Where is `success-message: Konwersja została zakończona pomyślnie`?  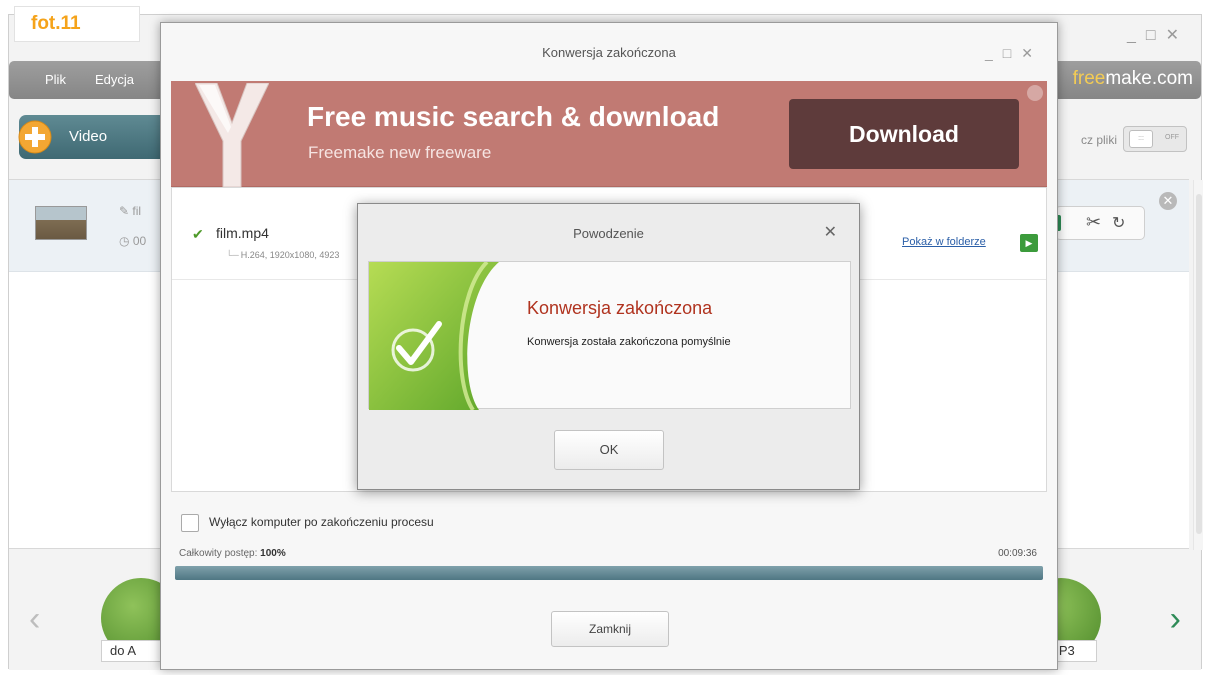
success-message: Konwersja została zakończona pomyślnie is located at coordinates (629, 342).